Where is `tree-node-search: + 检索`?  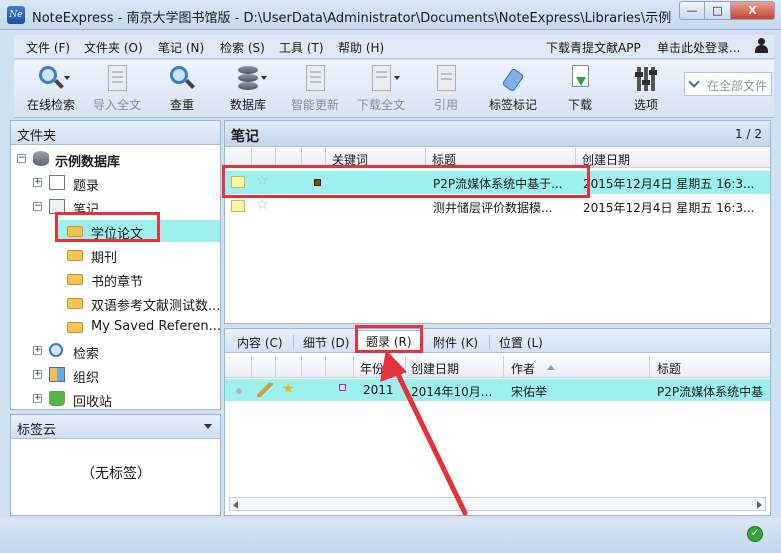
tree-node-search: + 检索 is located at coordinates (115, 351).